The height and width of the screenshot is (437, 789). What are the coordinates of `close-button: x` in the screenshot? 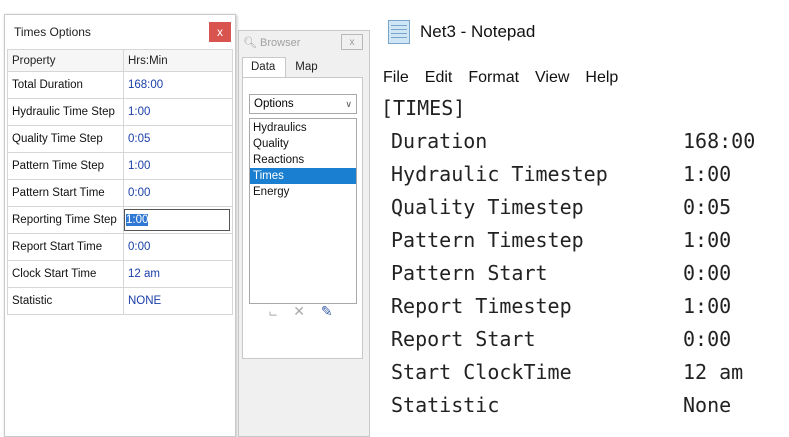 It's located at (220, 32).